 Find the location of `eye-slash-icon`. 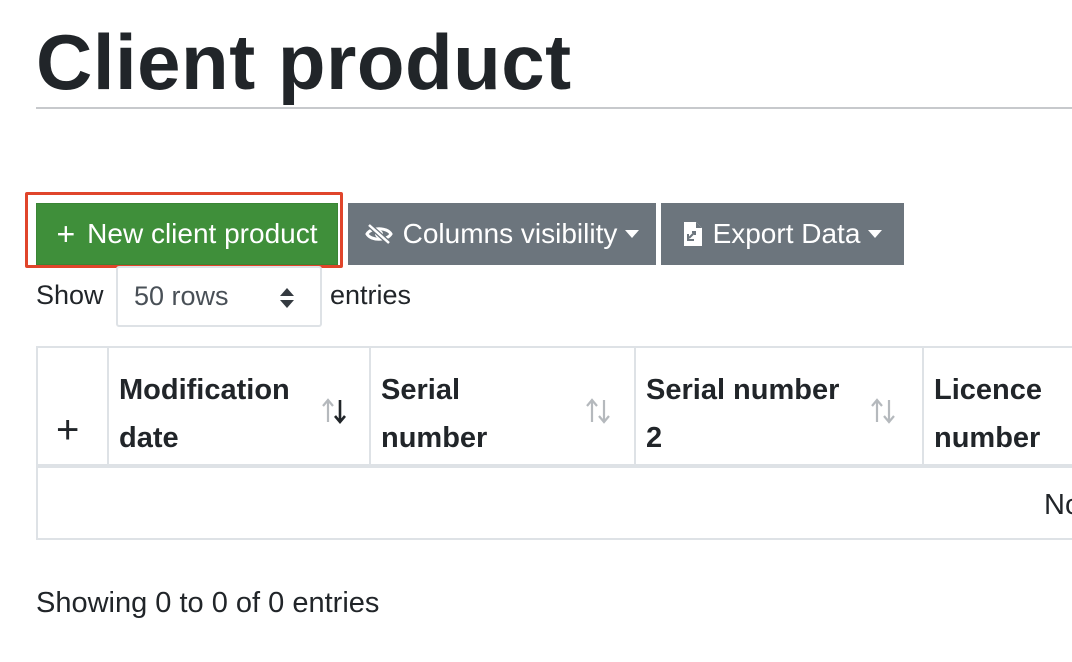

eye-slash-icon is located at coordinates (378, 234).